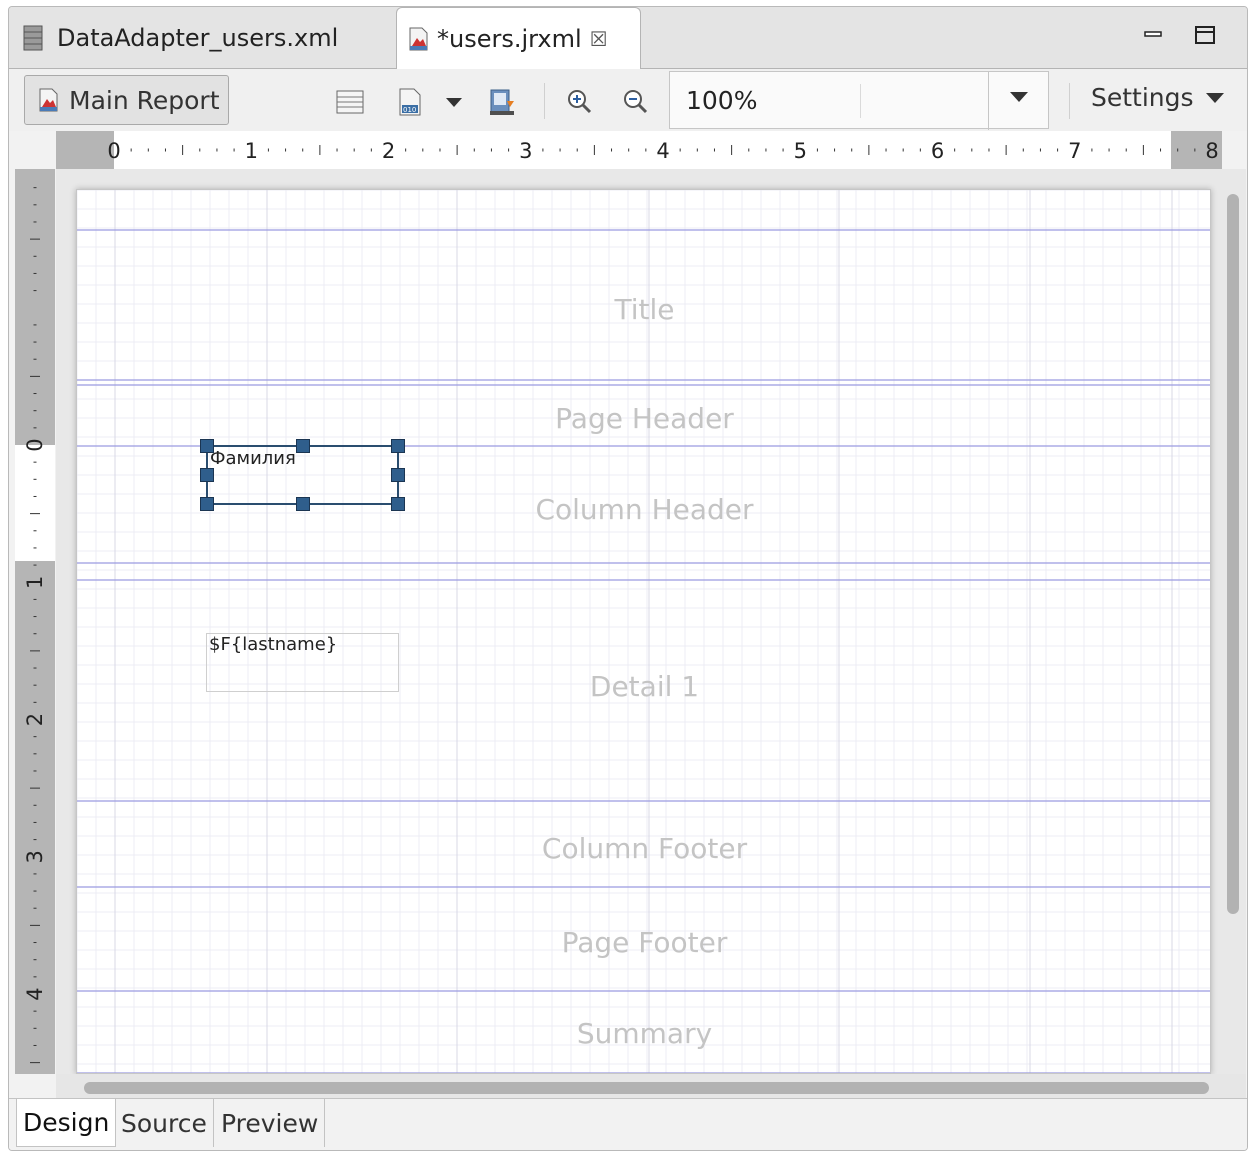 This screenshot has width=1250, height=1153. I want to click on report-file-icon, so click(418, 39).